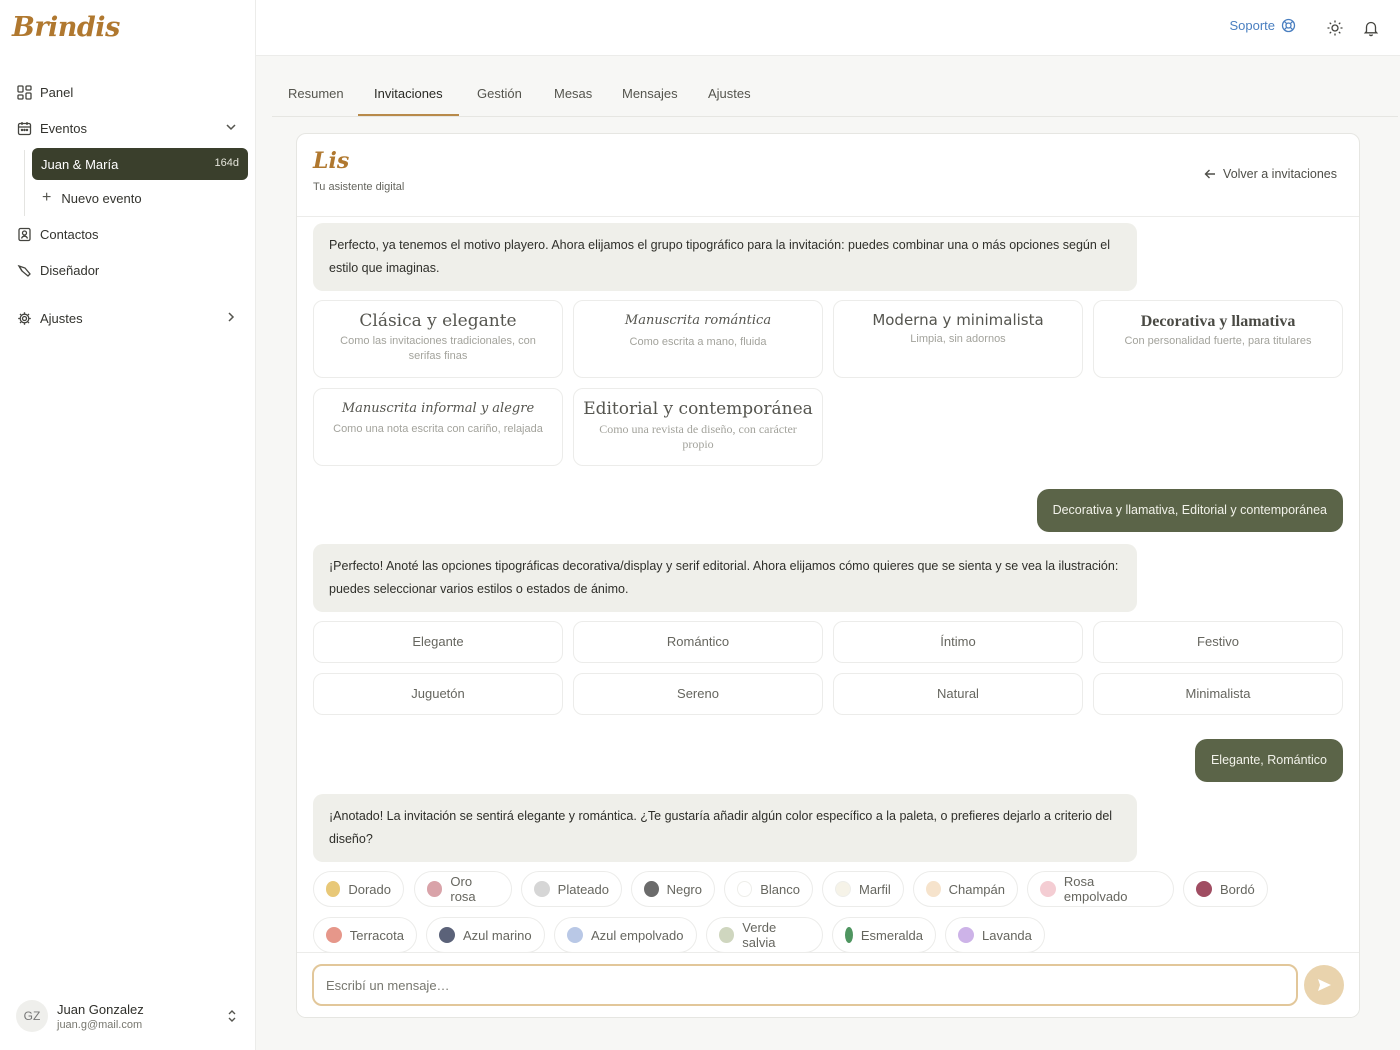 This screenshot has width=1400, height=1050. What do you see at coordinates (100, 1009) in the screenshot?
I see `user-name: Juan Gonzalez` at bounding box center [100, 1009].